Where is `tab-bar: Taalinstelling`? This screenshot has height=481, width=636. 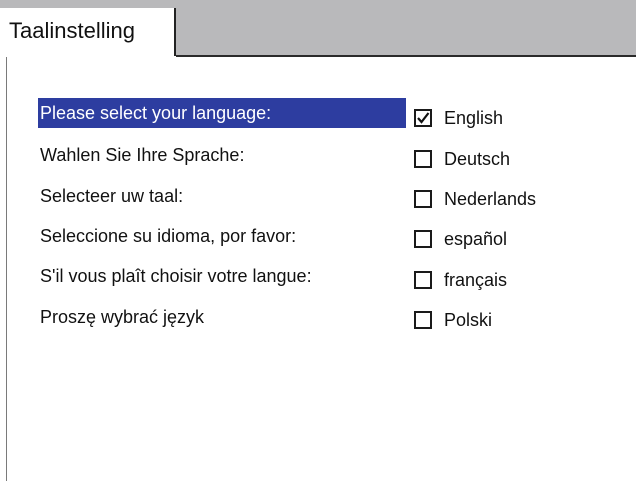
tab-bar: Taalinstelling is located at coordinates (318, 28).